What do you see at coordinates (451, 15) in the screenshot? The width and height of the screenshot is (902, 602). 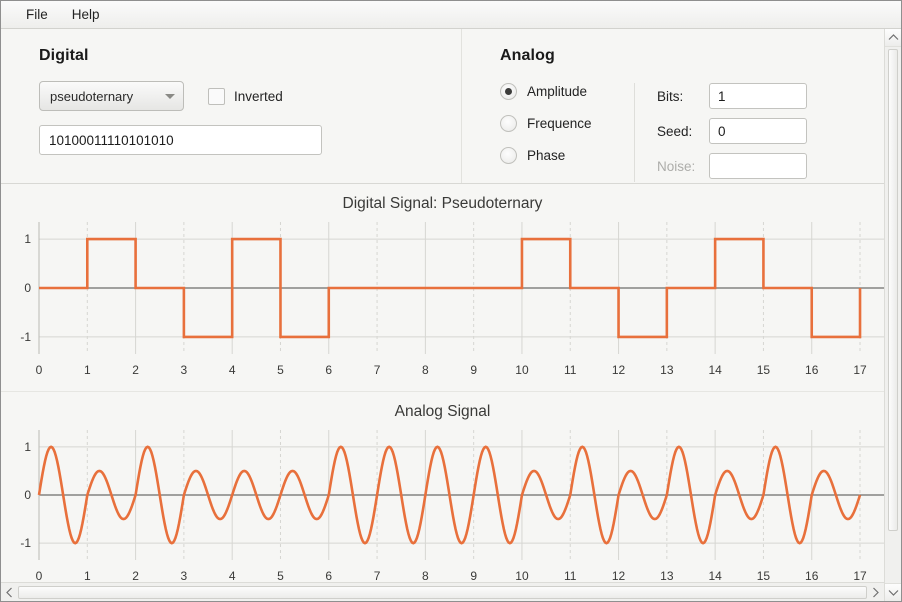 I see `menu-bar: File Help` at bounding box center [451, 15].